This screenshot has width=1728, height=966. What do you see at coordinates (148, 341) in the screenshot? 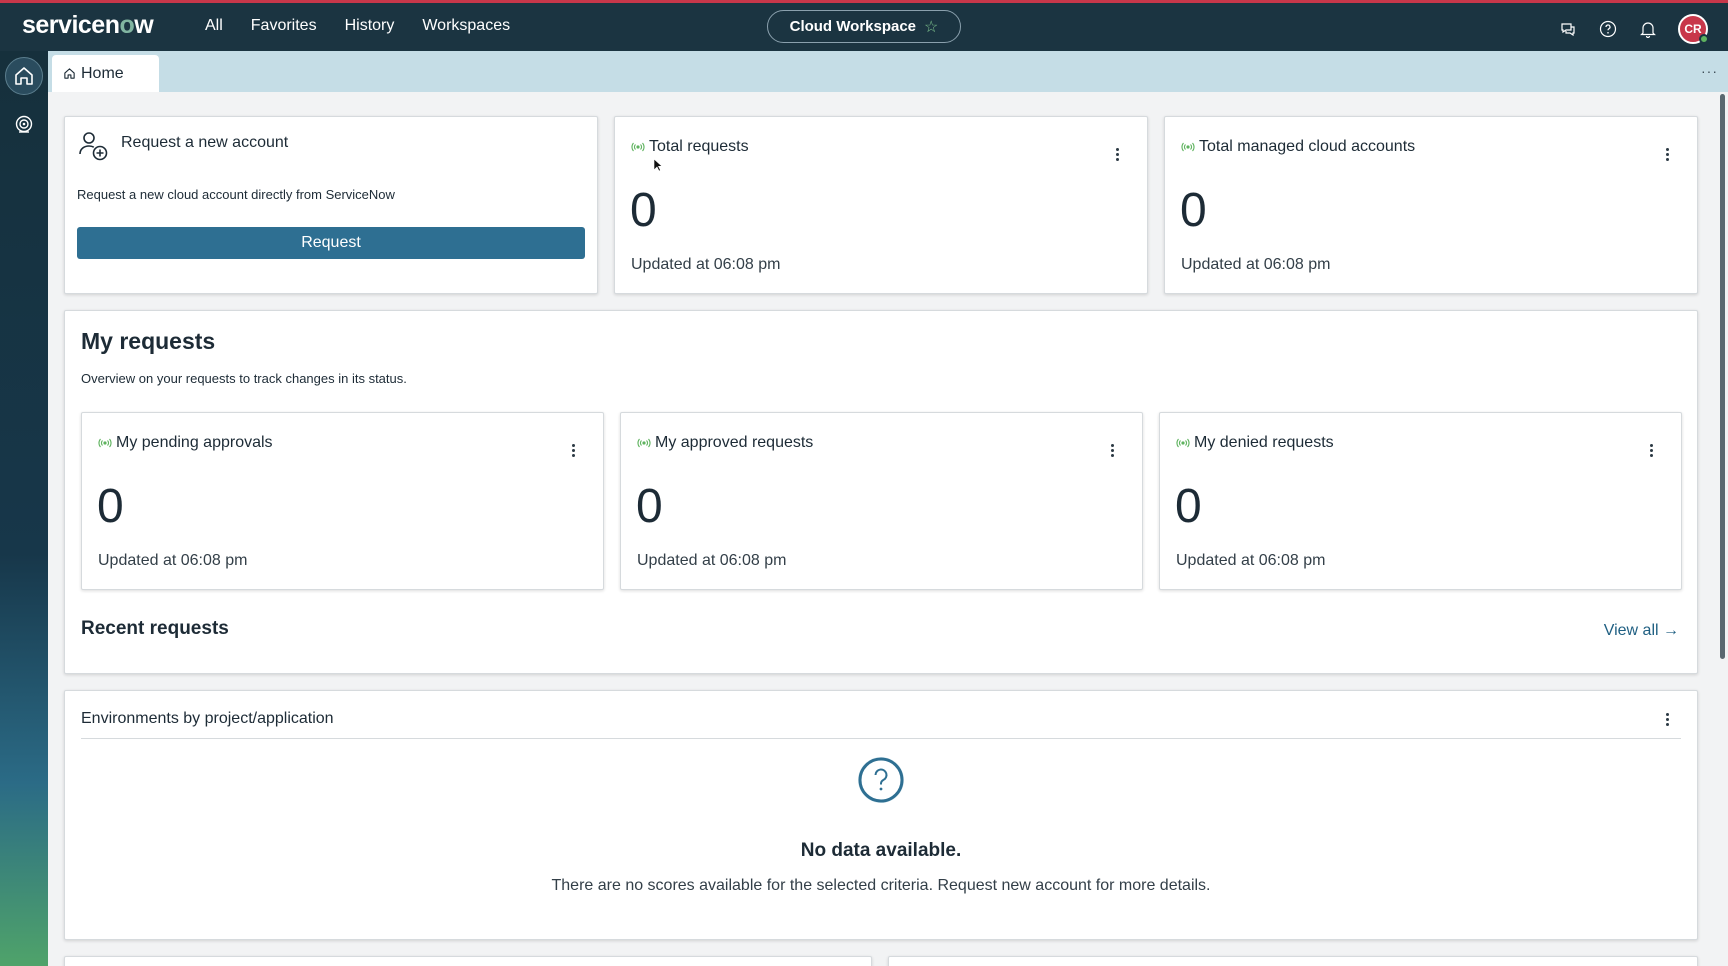
I see `my-requests-title: My requests` at bounding box center [148, 341].